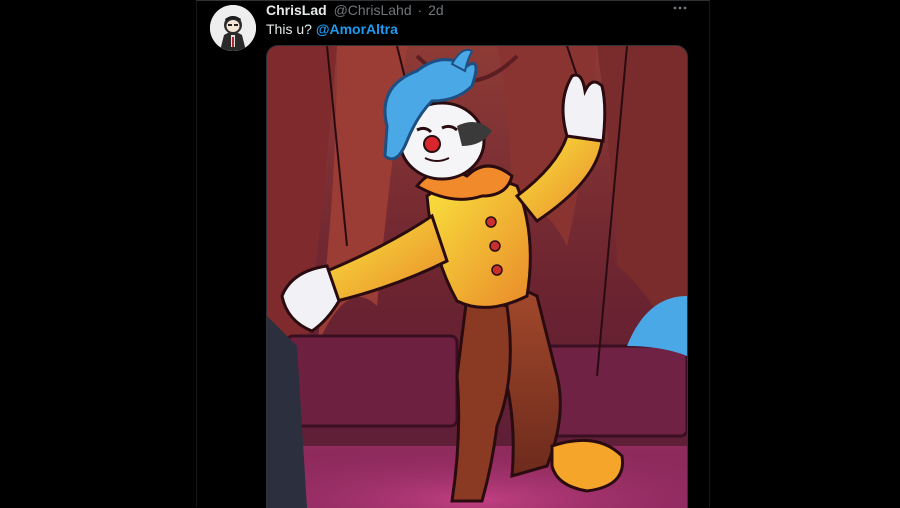  I want to click on tweet-timestamp: 2d, so click(436, 10).